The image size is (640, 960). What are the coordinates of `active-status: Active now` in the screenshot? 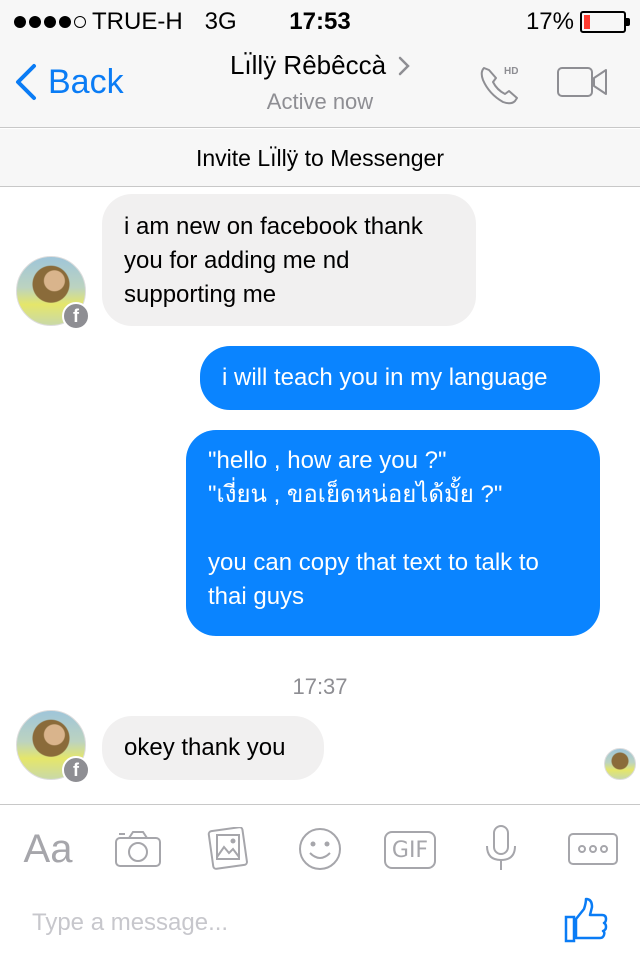 It's located at (320, 101).